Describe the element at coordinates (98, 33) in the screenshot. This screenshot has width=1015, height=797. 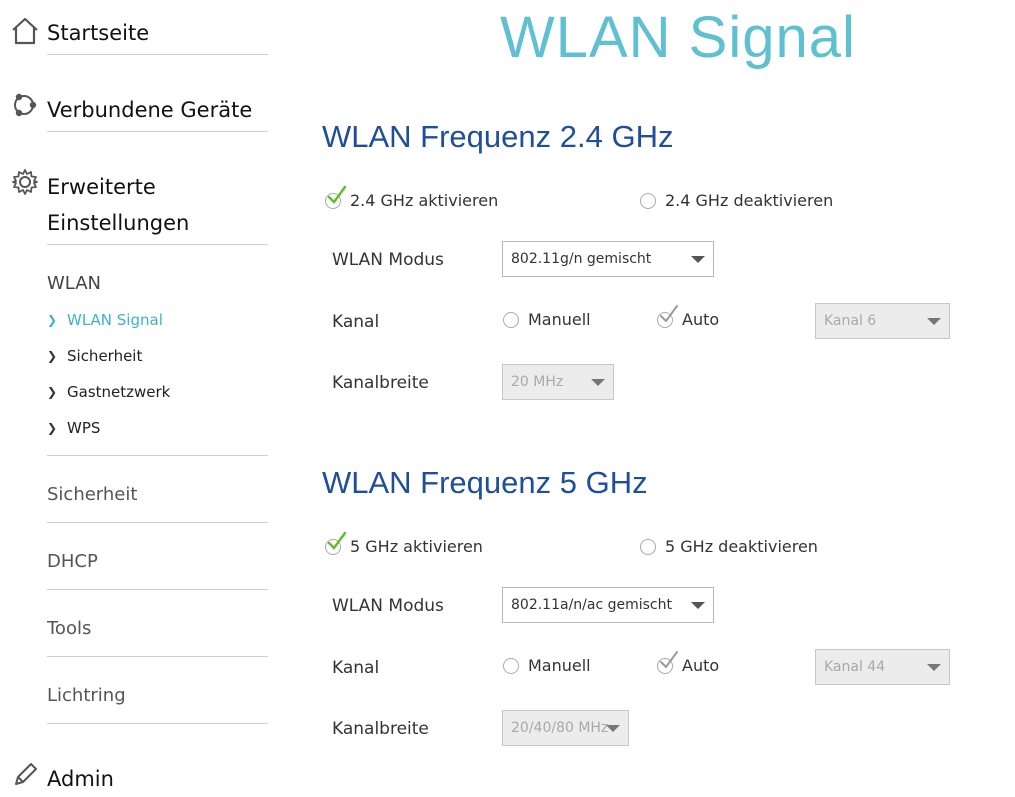
I see `nav-home: Startseite` at that location.